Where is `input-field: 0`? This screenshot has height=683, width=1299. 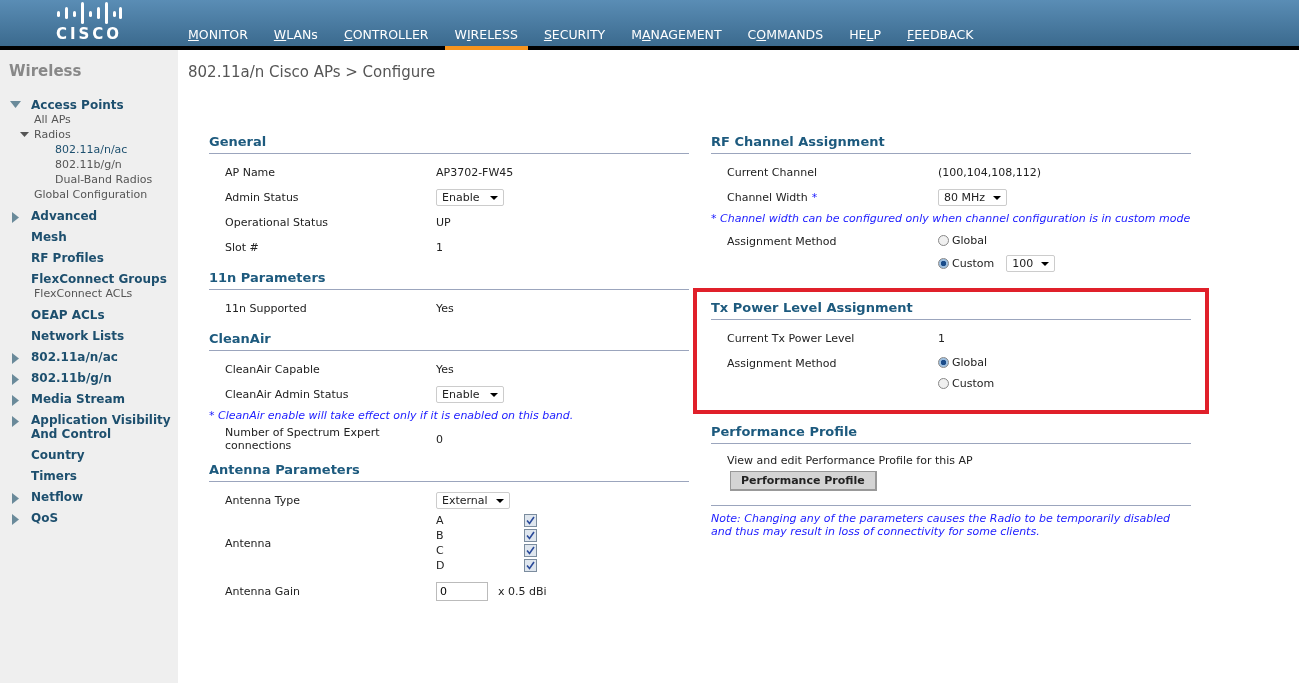
input-field: 0 is located at coordinates (462, 591).